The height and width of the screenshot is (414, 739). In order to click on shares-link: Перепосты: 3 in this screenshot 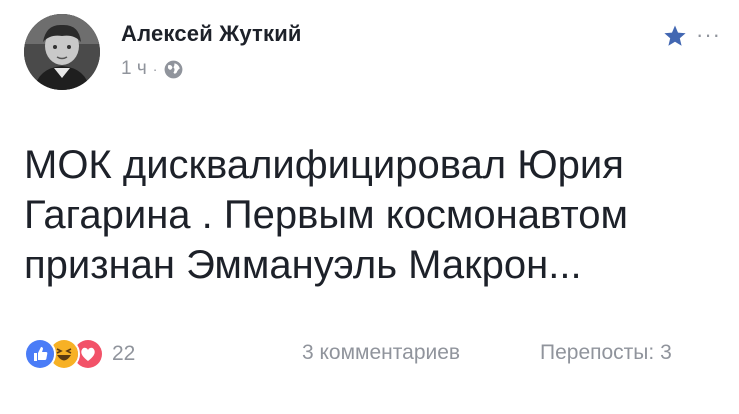, I will do `click(606, 353)`.